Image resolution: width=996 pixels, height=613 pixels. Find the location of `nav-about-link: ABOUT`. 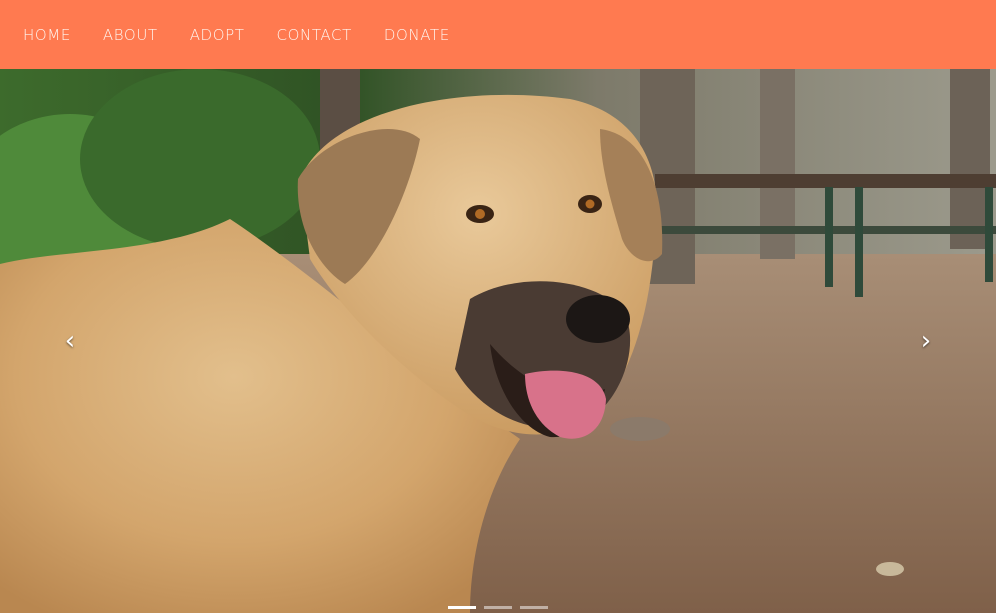

nav-about-link: ABOUT is located at coordinates (130, 35).